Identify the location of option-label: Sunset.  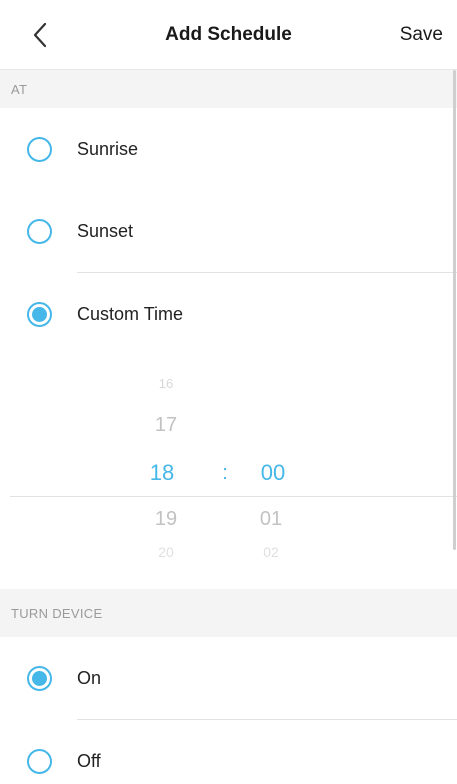
(105, 230).